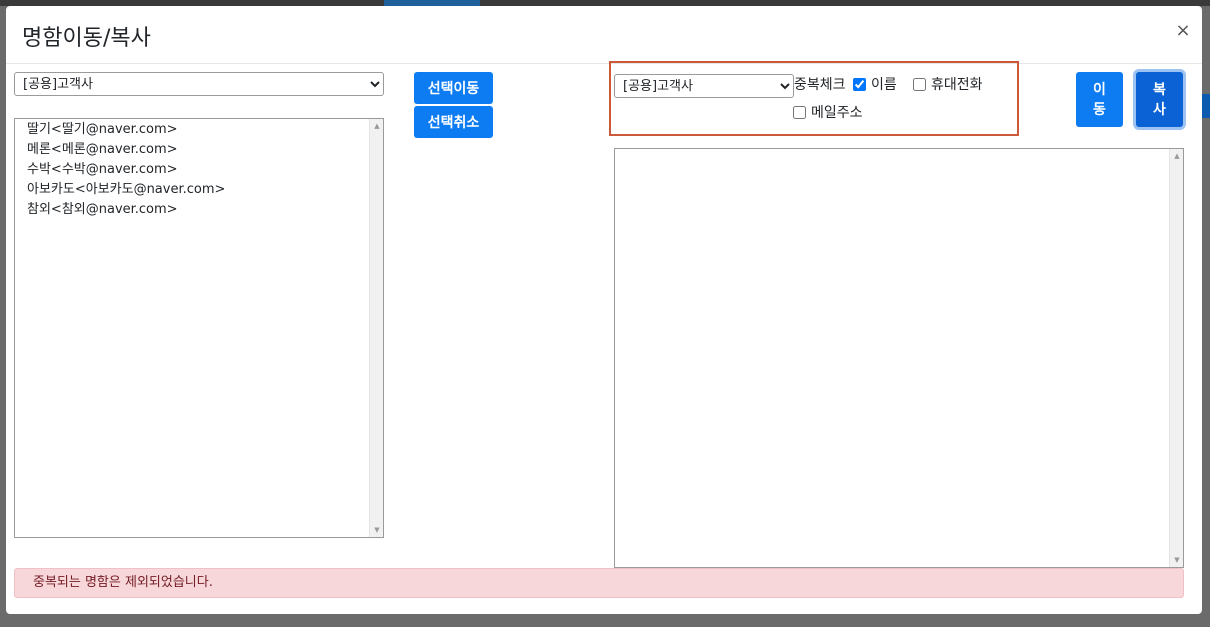  I want to click on dup-check-email-option: 메일주소, so click(828, 112).